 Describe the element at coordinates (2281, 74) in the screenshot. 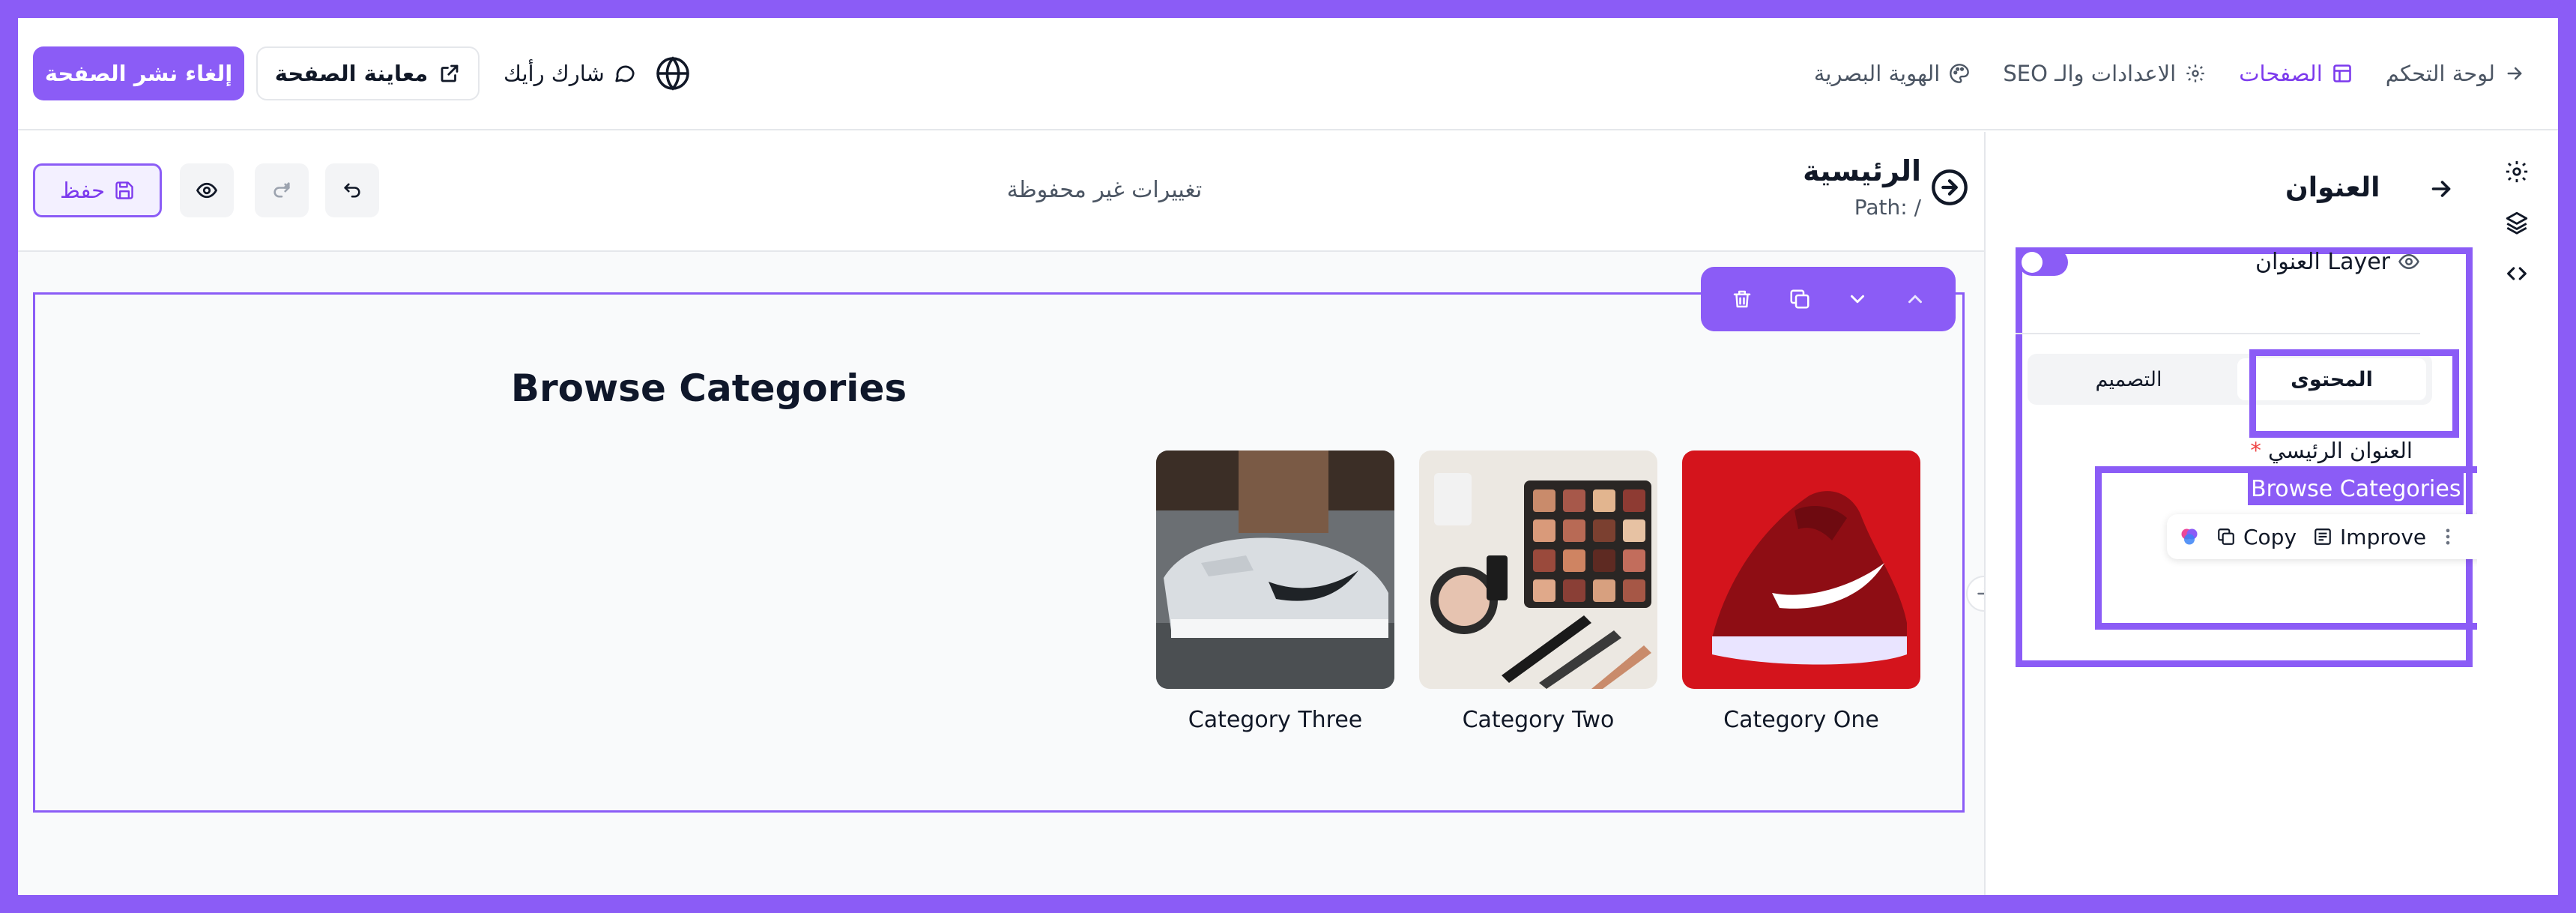

I see `nav-pages-label: الصفحات` at that location.